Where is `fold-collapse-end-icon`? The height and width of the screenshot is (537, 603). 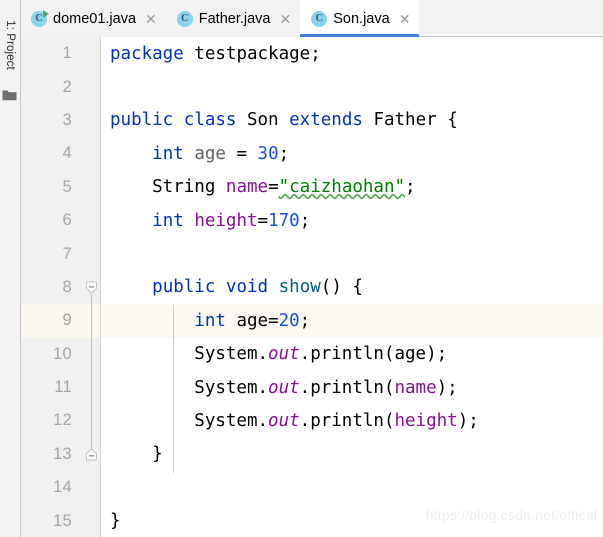 fold-collapse-end-icon is located at coordinates (91, 454).